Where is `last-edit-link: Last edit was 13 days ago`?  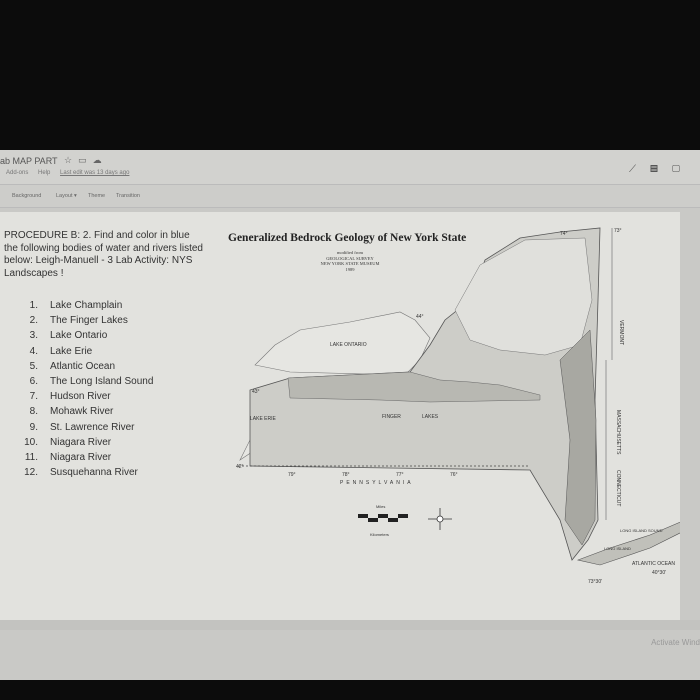 last-edit-link: Last edit was 13 days ago is located at coordinates (94, 173).